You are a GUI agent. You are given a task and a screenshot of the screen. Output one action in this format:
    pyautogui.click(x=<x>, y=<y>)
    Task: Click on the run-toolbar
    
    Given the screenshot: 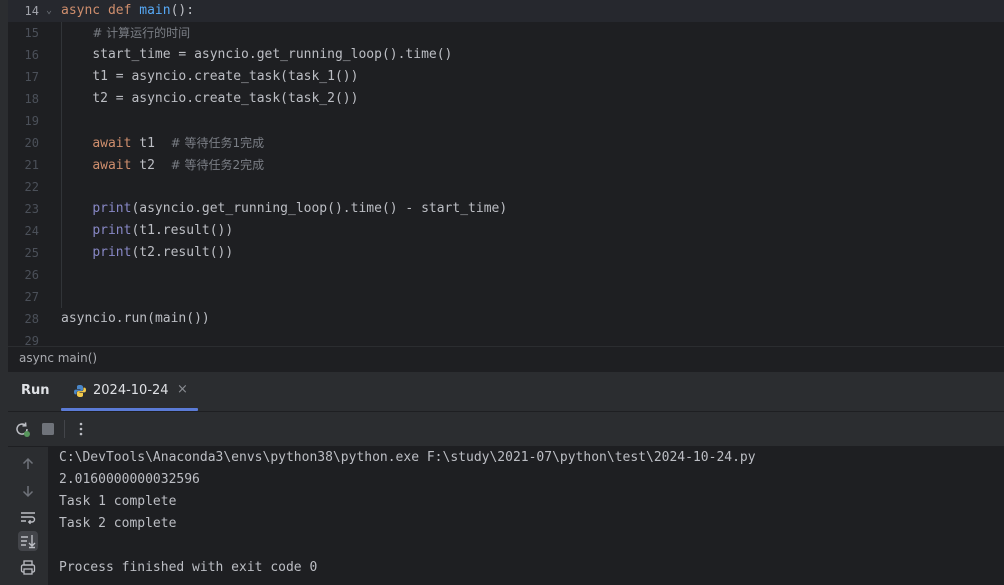 What is the action you would take?
    pyautogui.click(x=506, y=429)
    